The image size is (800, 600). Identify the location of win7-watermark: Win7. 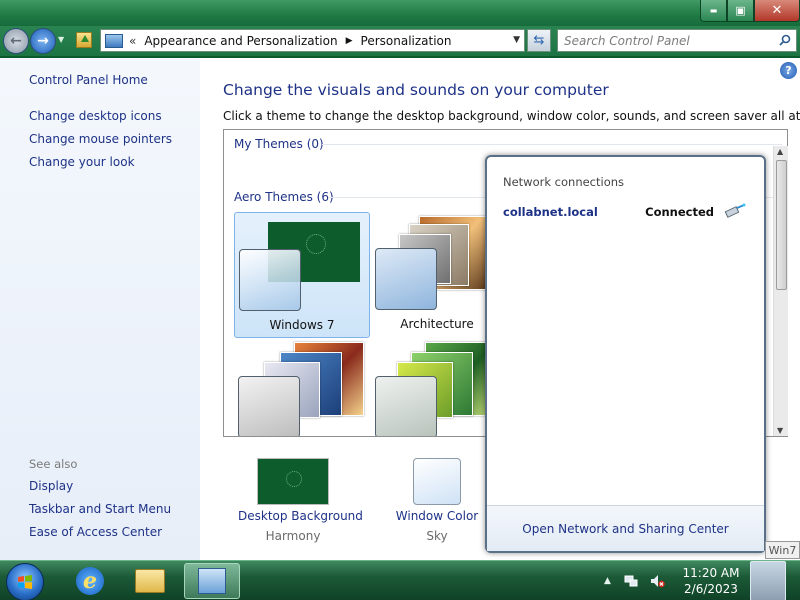
(782, 550).